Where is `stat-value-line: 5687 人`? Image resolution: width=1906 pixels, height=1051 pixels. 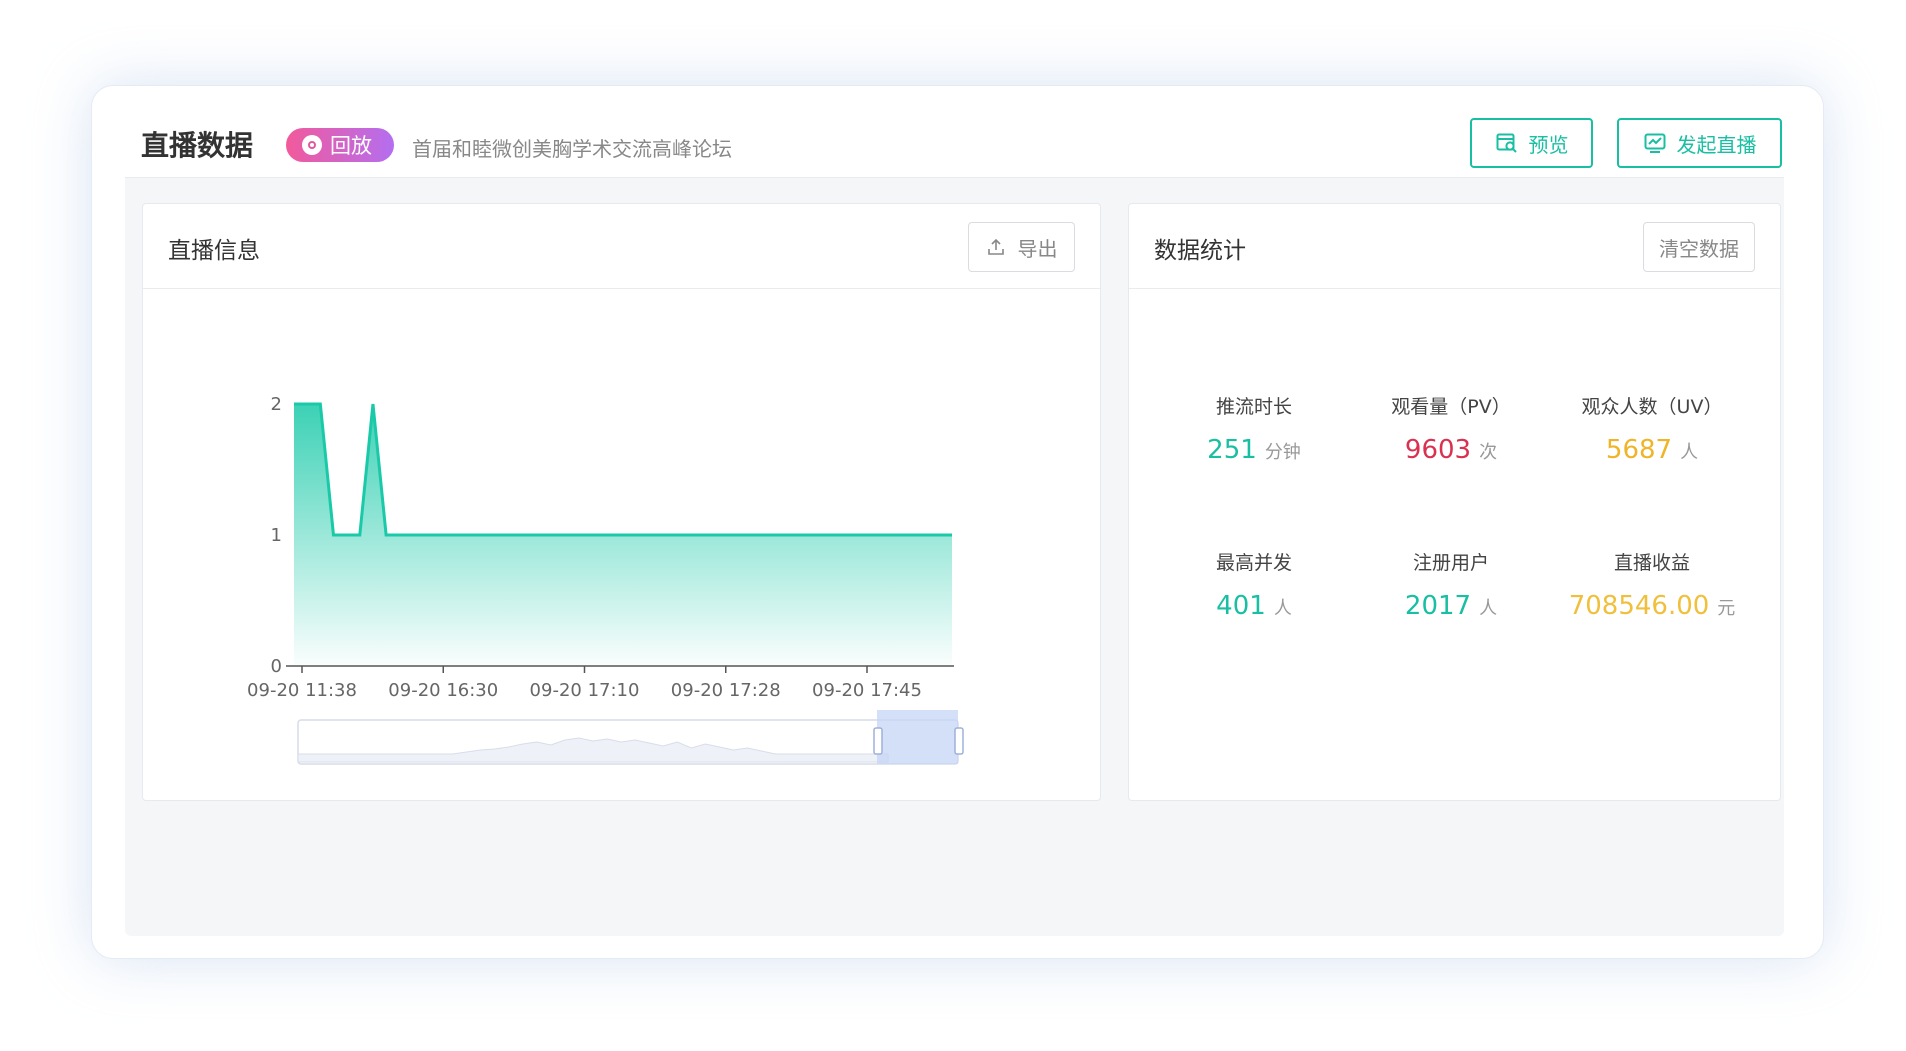 stat-value-line: 5687 人 is located at coordinates (1652, 450).